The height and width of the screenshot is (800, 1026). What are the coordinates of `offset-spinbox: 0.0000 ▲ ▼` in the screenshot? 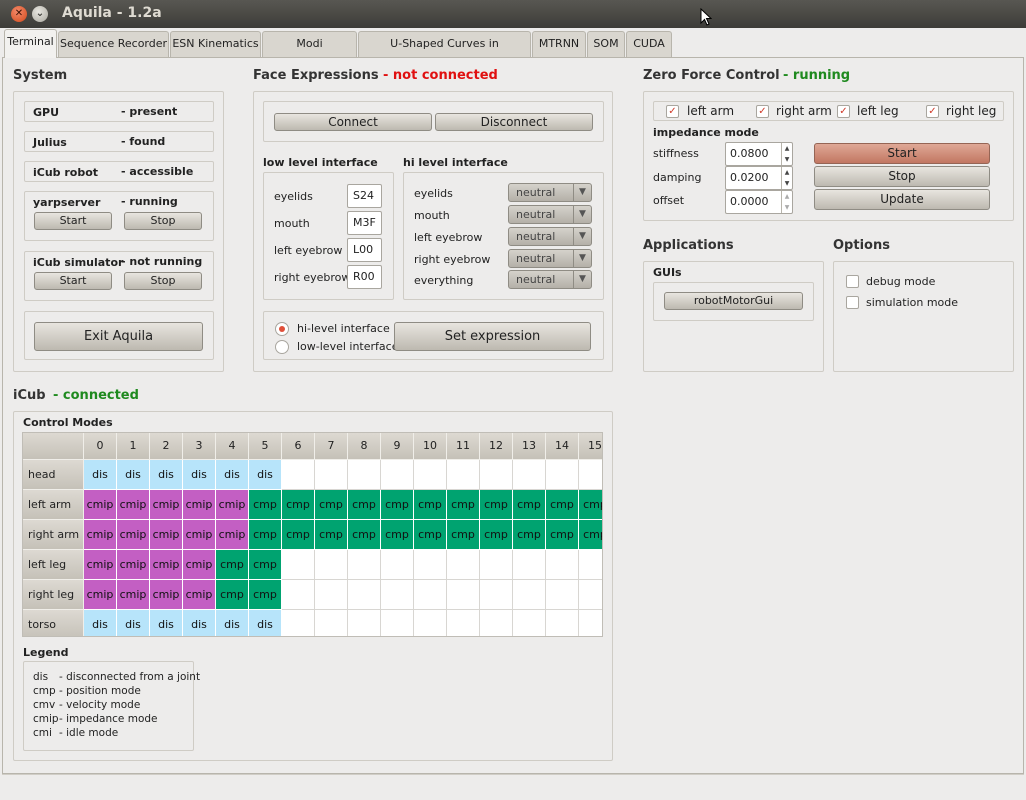 It's located at (759, 202).